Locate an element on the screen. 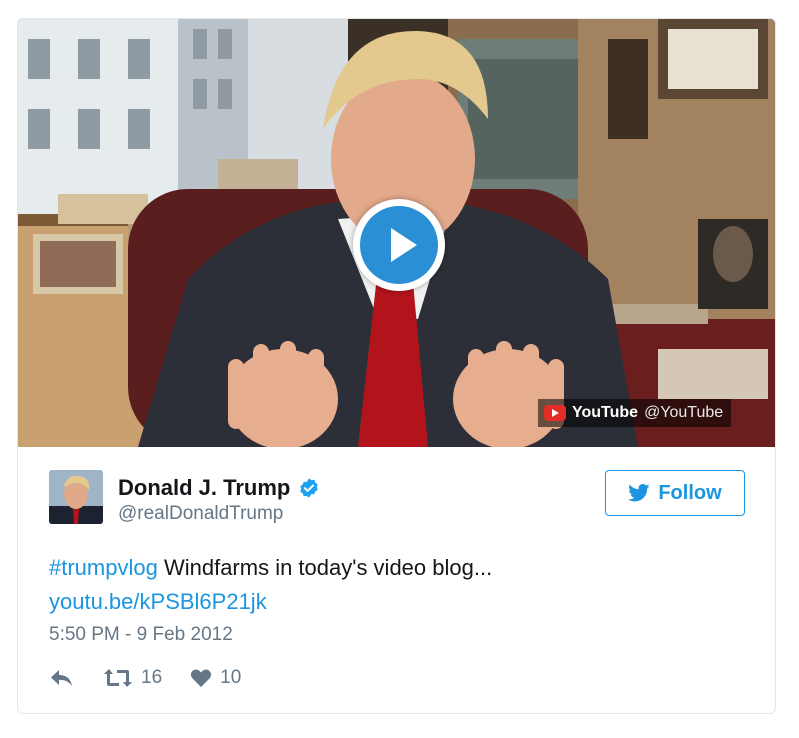 This screenshot has height=738, width=799. retweet-button: 16 is located at coordinates (132, 678).